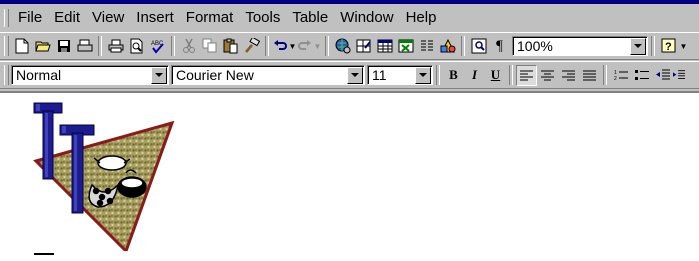 This screenshot has width=699, height=261. I want to click on drawing-button, so click(447, 46).